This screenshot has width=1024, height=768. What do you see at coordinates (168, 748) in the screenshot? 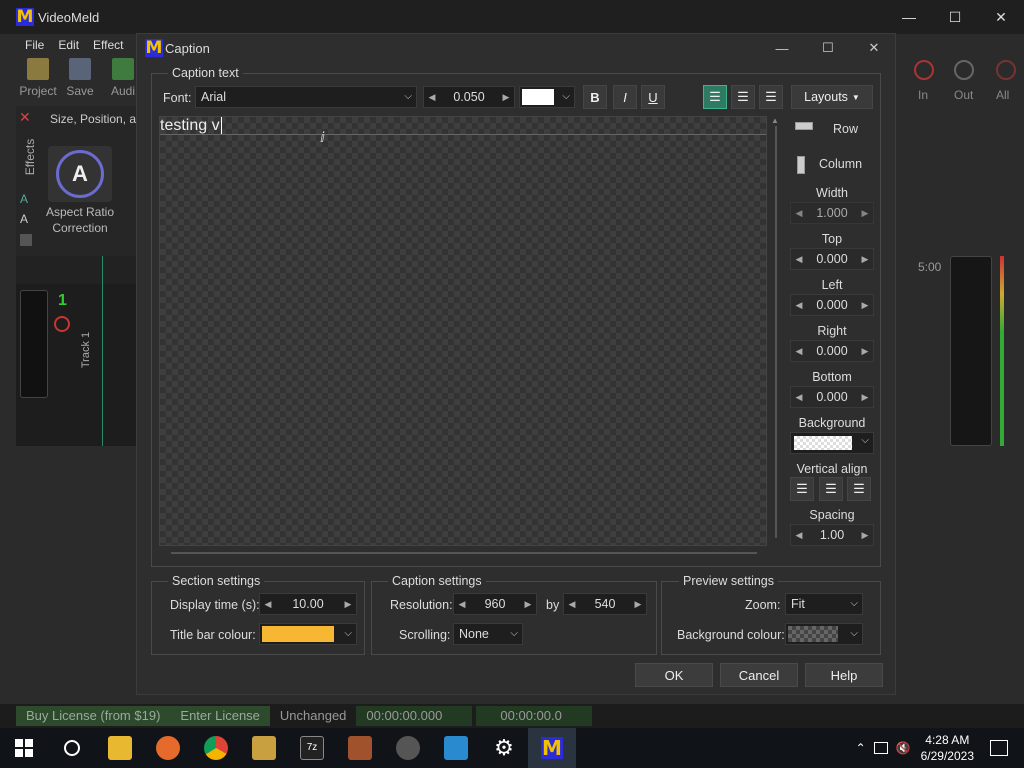
I see `firefox-button` at bounding box center [168, 748].